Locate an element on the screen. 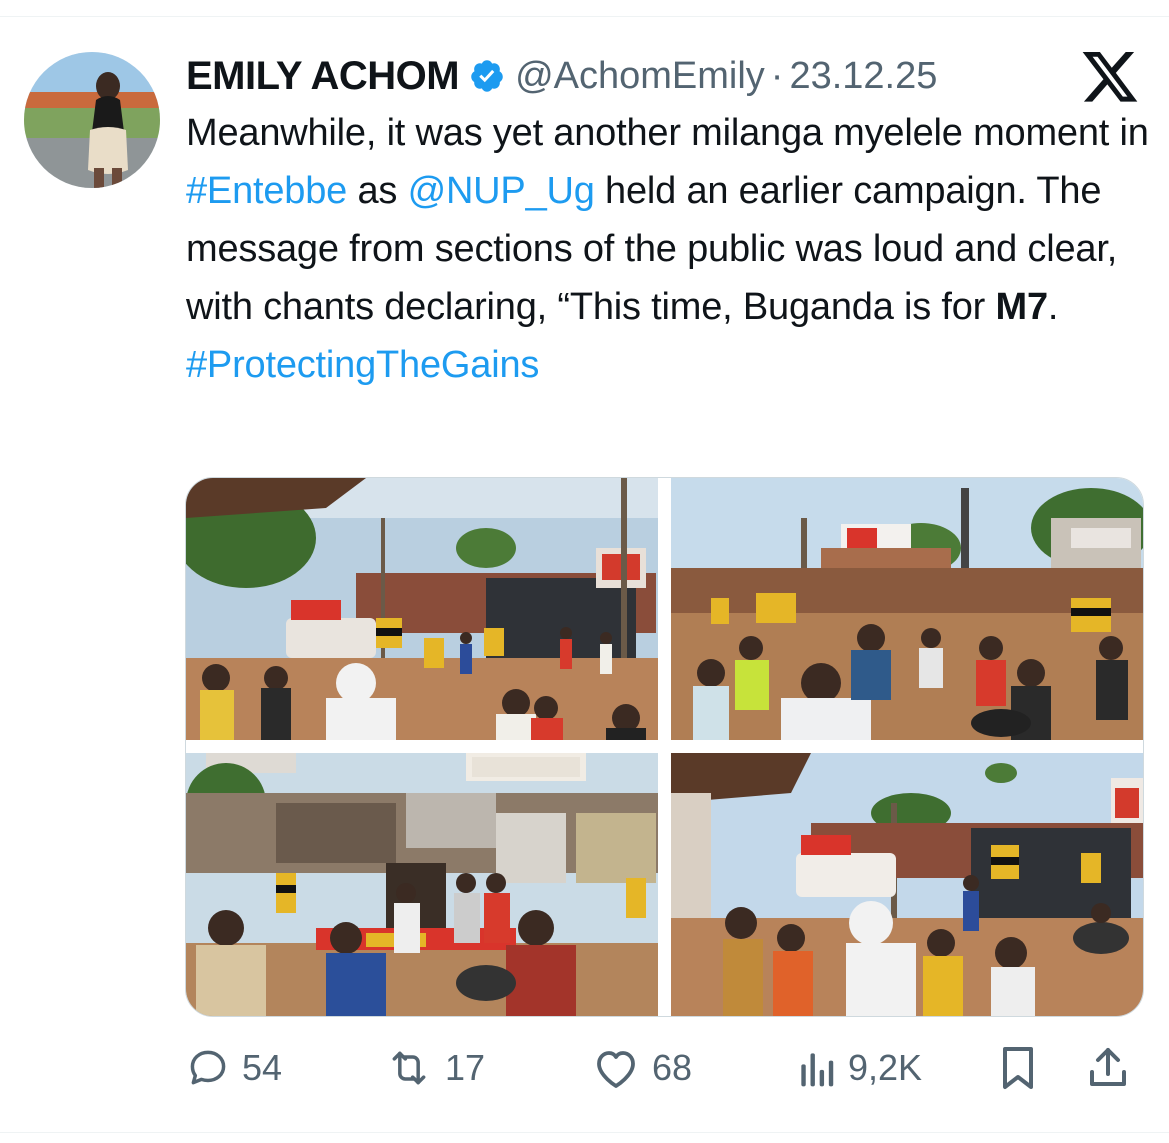 Image resolution: width=1169 pixels, height=1143 pixels. avatar is located at coordinates (92, 120).